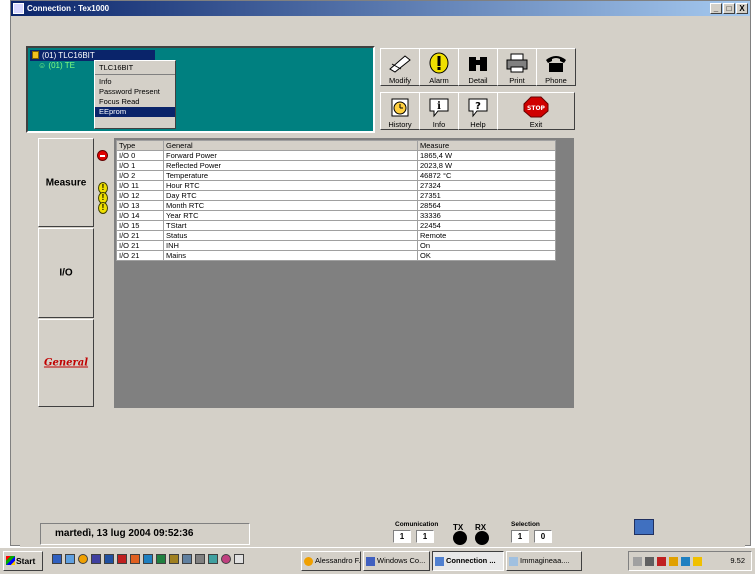  I want to click on menu-item-password-present: Password Present, so click(135, 92).